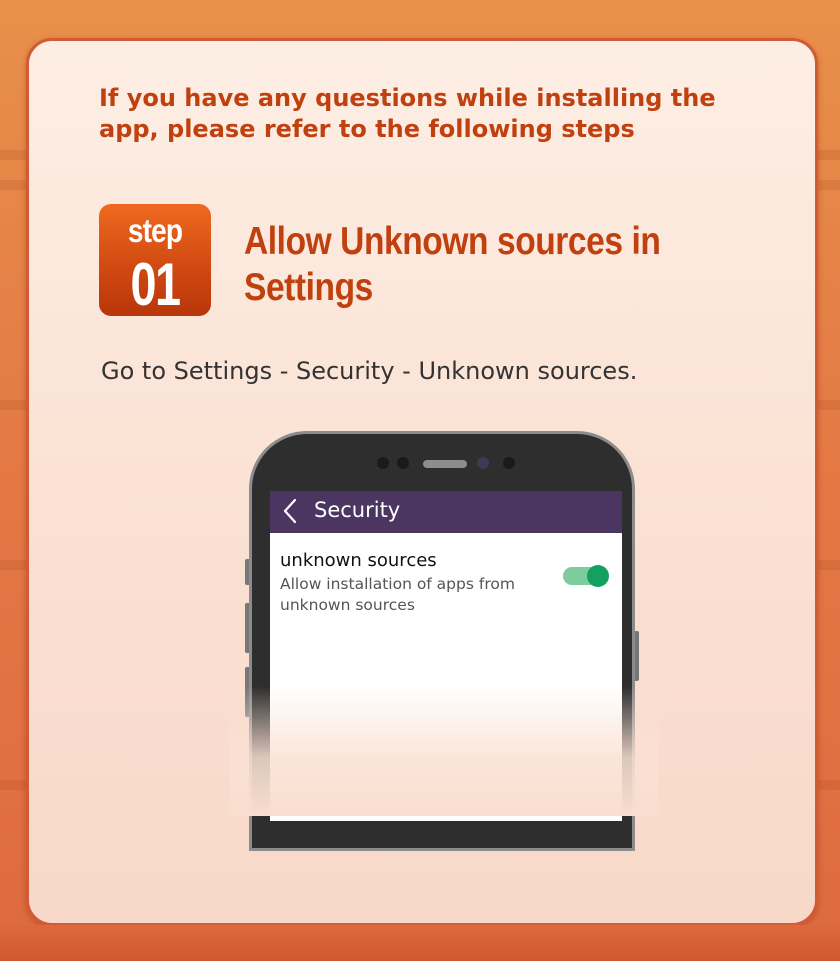 This screenshot has width=840, height=961. I want to click on app-bar-title: Security, so click(357, 510).